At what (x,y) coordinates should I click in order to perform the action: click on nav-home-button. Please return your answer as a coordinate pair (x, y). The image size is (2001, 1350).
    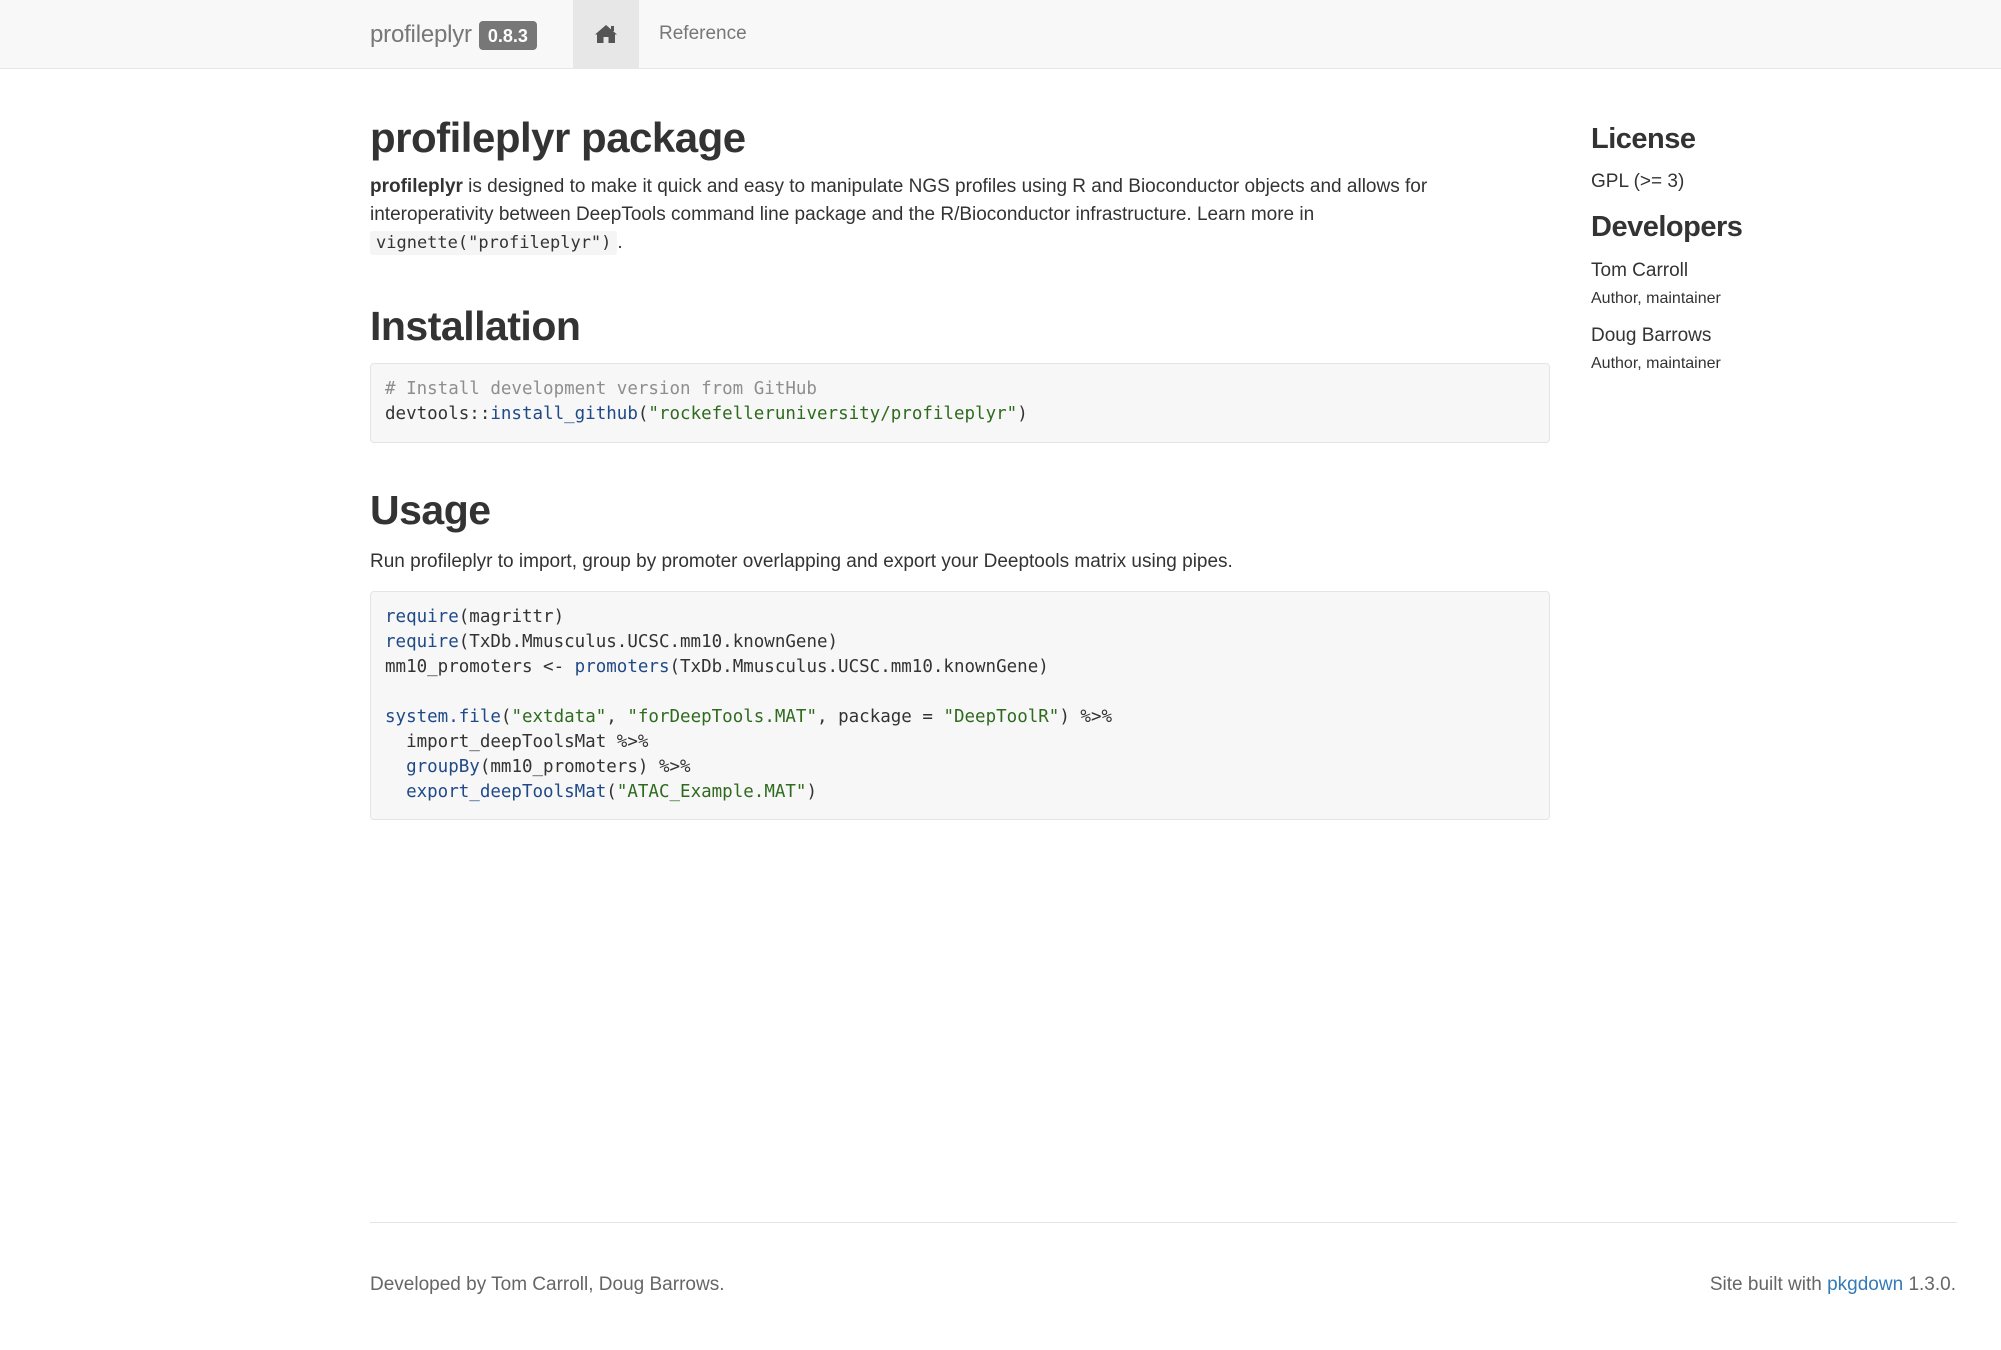
    Looking at the image, I should click on (606, 34).